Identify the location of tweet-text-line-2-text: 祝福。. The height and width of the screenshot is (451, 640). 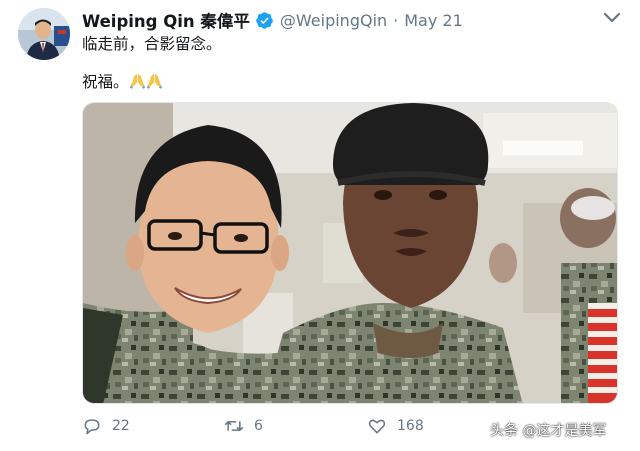
(105, 82).